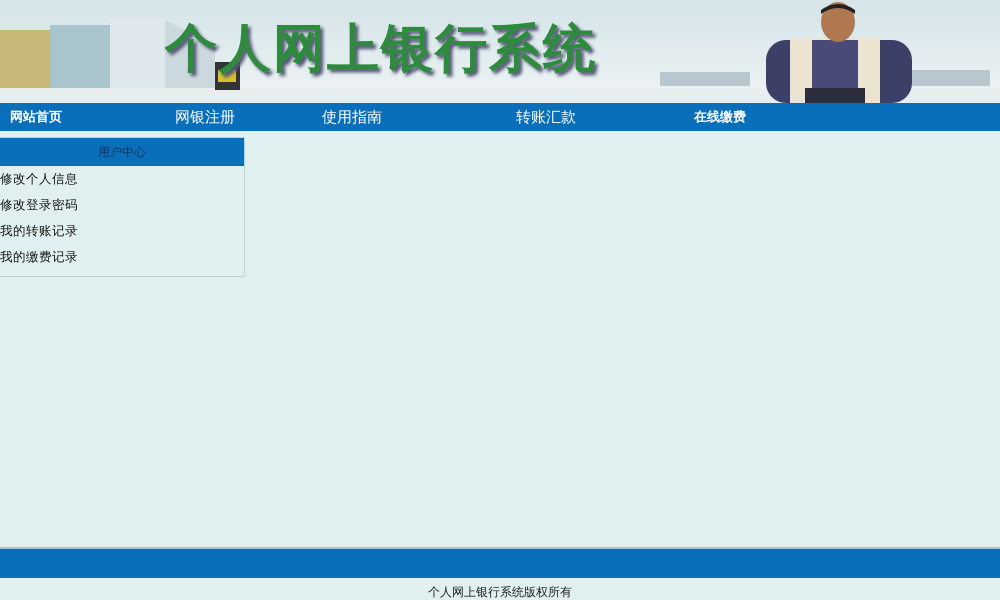  What do you see at coordinates (381, 49) in the screenshot?
I see `site-title: 个人网上银行系统` at bounding box center [381, 49].